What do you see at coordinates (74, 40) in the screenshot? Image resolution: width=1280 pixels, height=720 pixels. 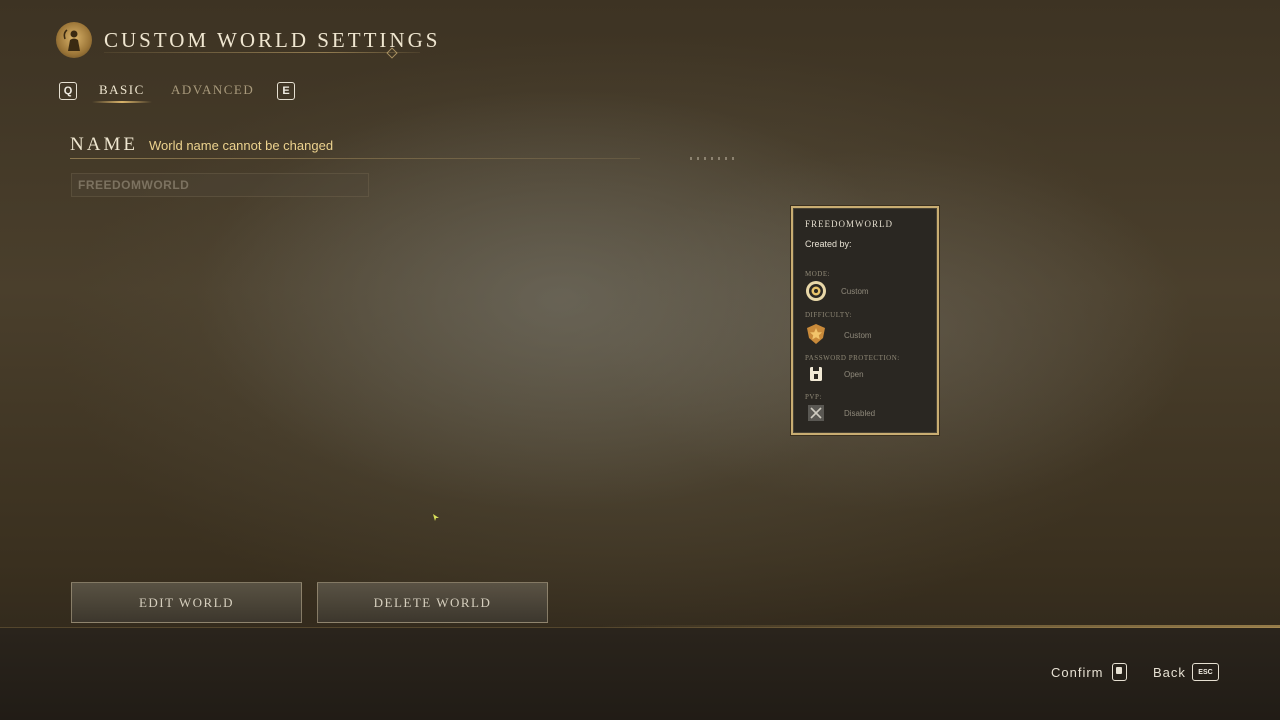 I see `game-logo-icon` at bounding box center [74, 40].